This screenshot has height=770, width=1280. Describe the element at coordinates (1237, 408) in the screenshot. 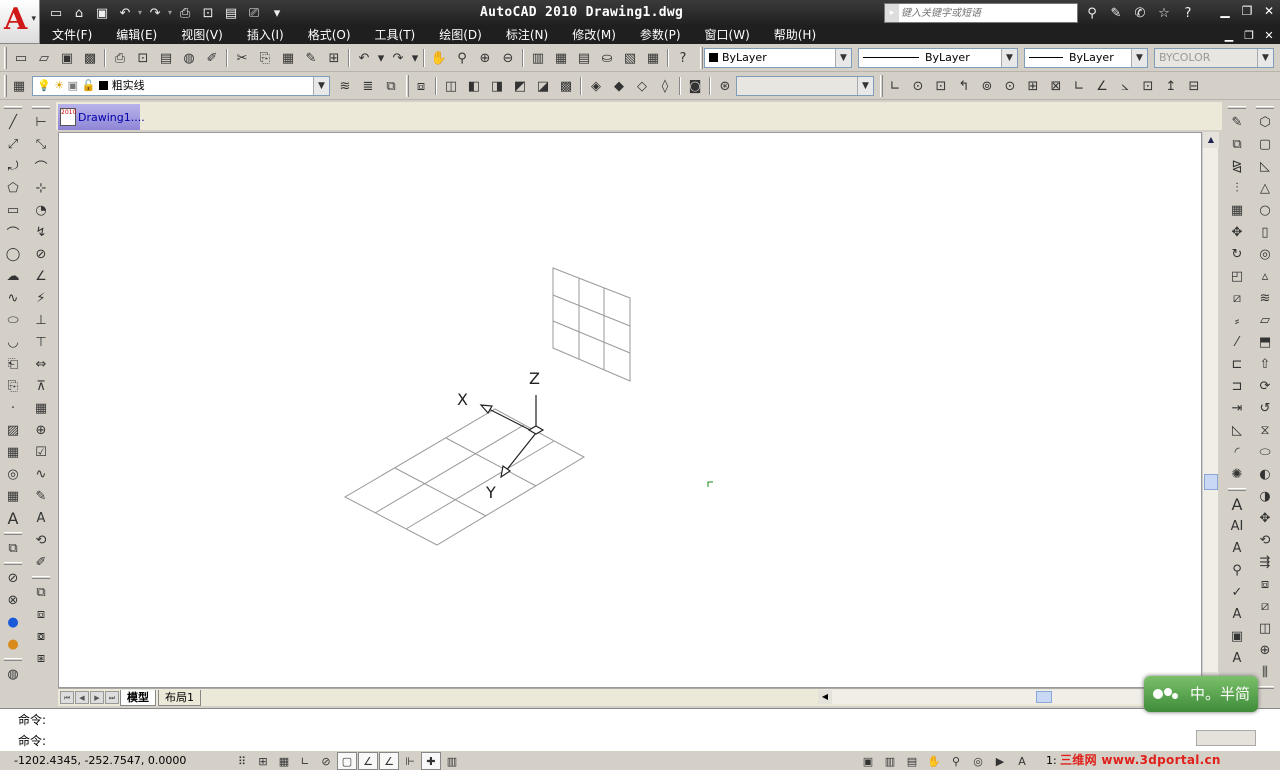

I see `join-icon: ⇥` at that location.